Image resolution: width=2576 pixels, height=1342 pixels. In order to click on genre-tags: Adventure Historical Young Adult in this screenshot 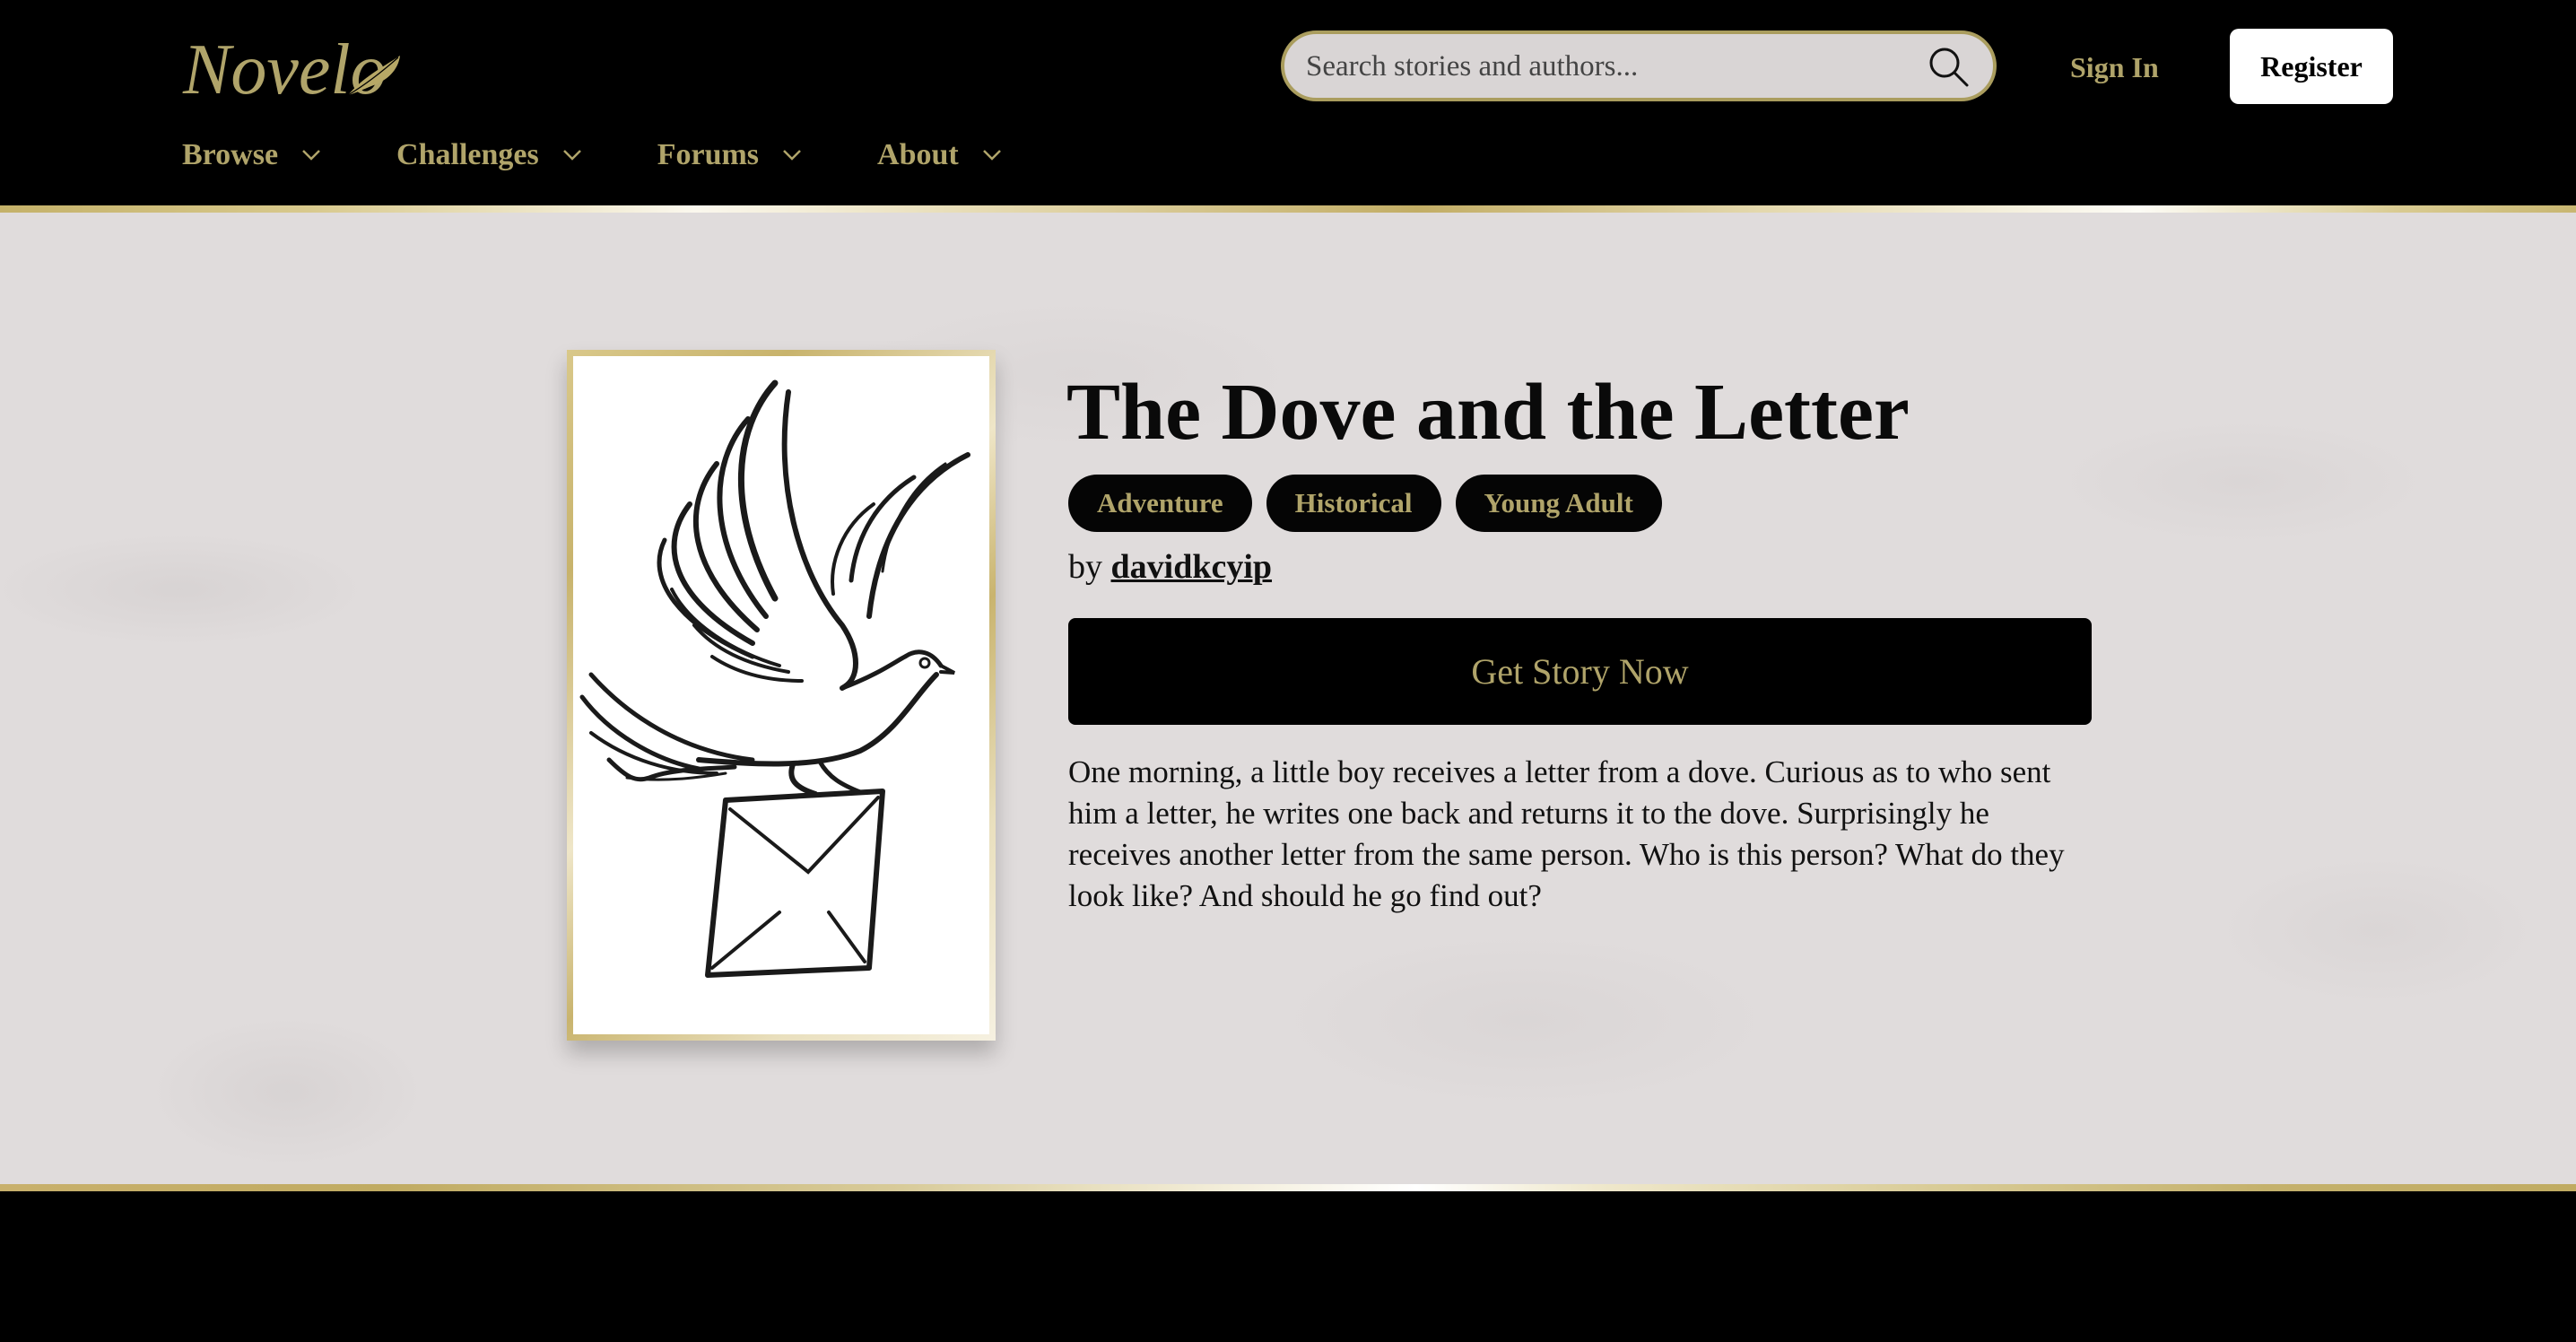, I will do `click(1372, 503)`.